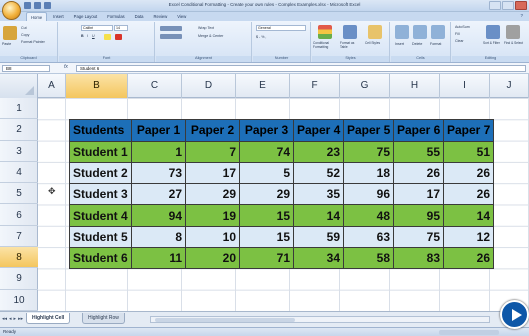  What do you see at coordinates (171, 28) in the screenshot?
I see `align-top-icon` at bounding box center [171, 28].